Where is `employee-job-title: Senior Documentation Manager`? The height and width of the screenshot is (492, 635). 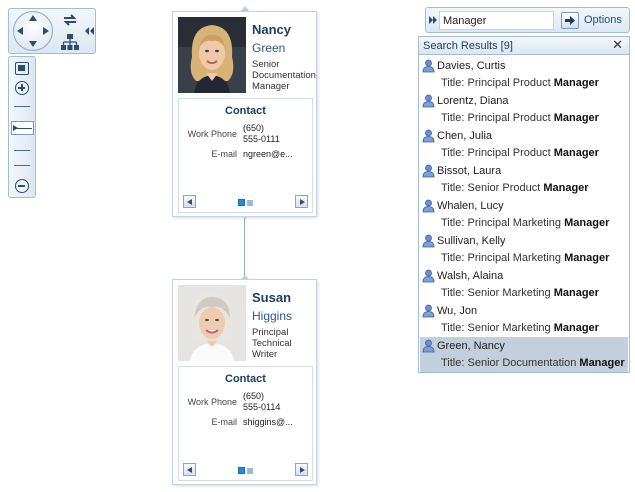 employee-job-title: Senior Documentation Manager is located at coordinates (284, 75).